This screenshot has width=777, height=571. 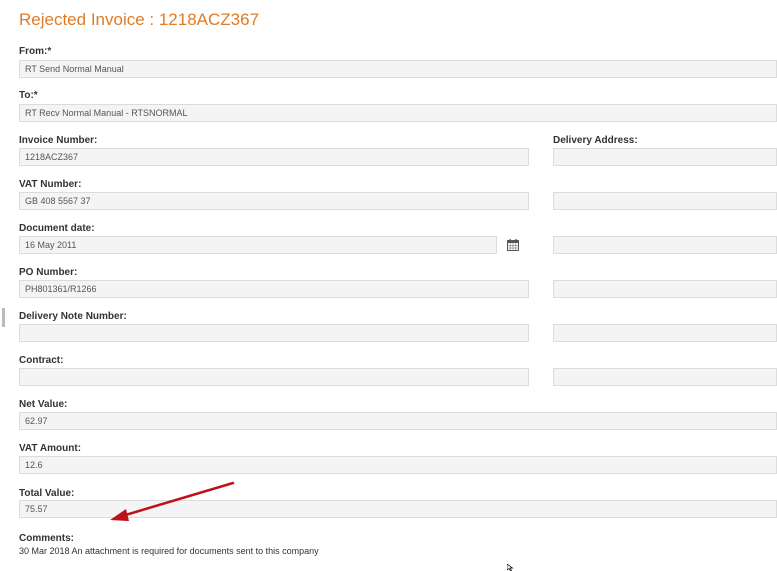 I want to click on mouse-cursor-icon, so click(x=510, y=567).